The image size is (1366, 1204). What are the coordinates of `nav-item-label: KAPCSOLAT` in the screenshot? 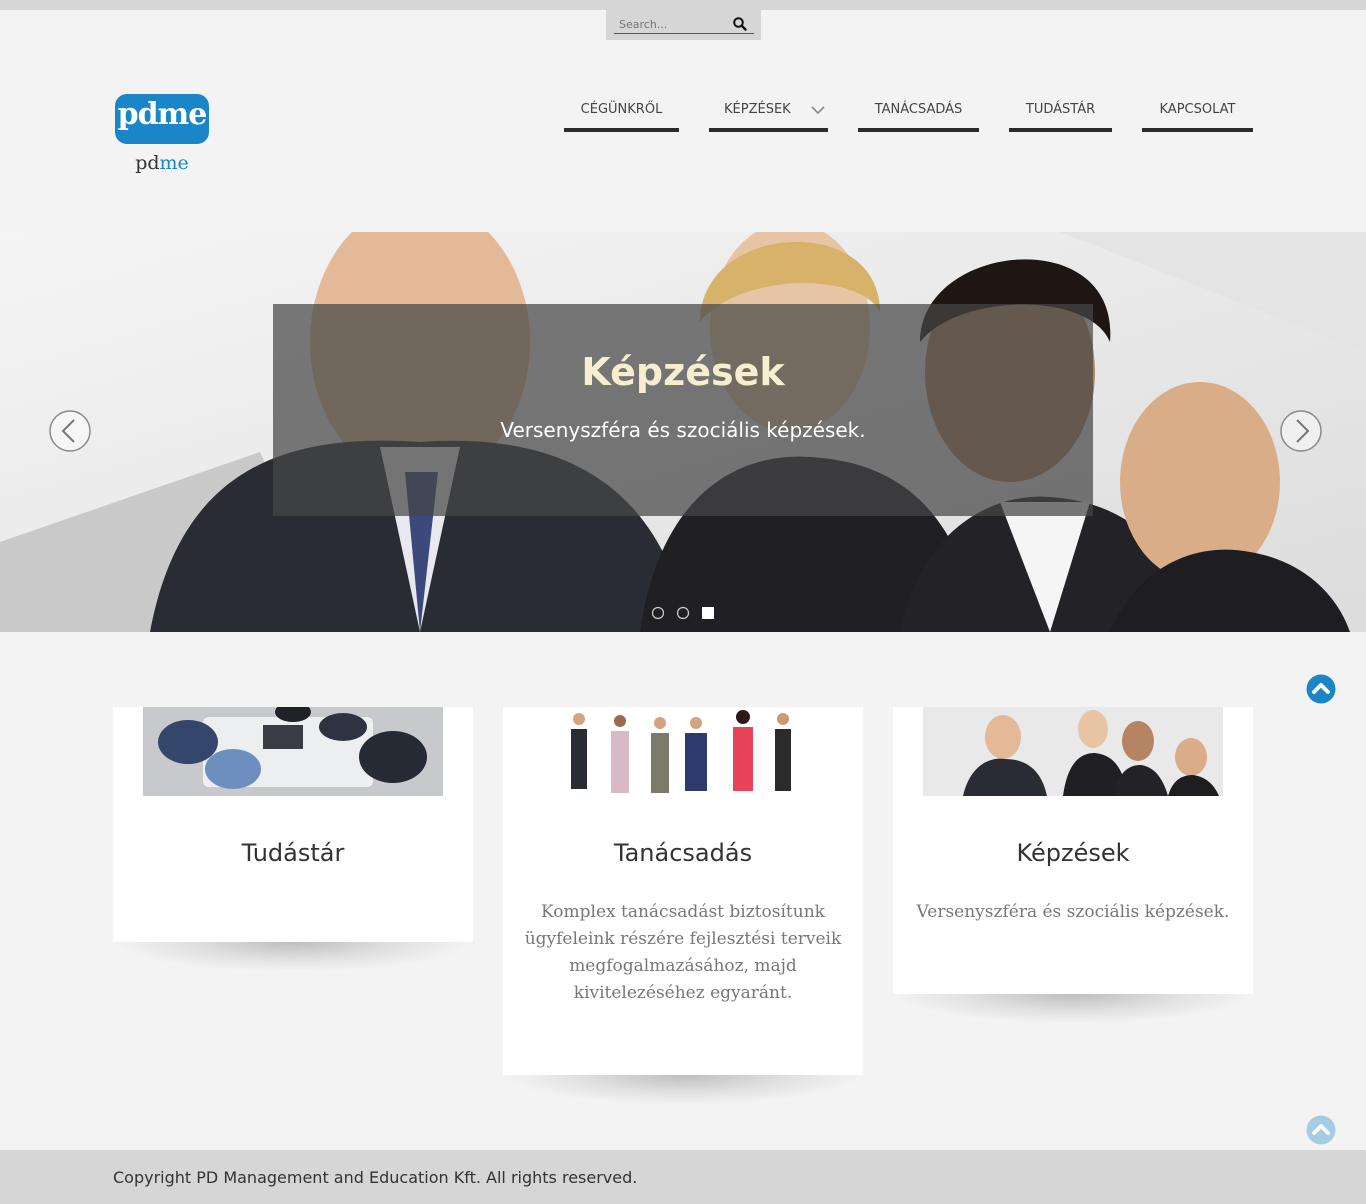 It's located at (1197, 109).